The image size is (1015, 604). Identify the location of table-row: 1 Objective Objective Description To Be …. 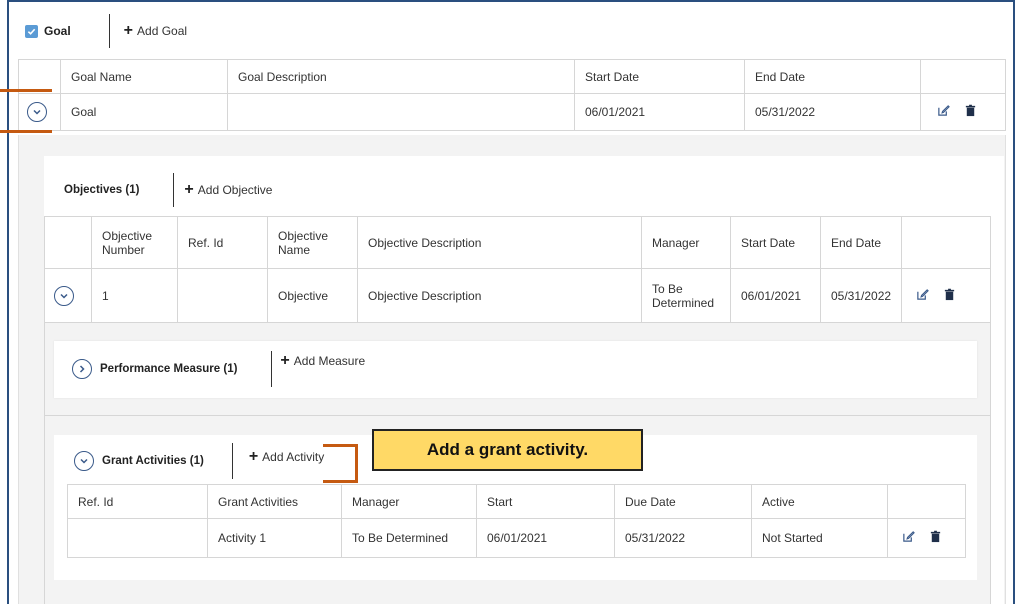
(517, 295).